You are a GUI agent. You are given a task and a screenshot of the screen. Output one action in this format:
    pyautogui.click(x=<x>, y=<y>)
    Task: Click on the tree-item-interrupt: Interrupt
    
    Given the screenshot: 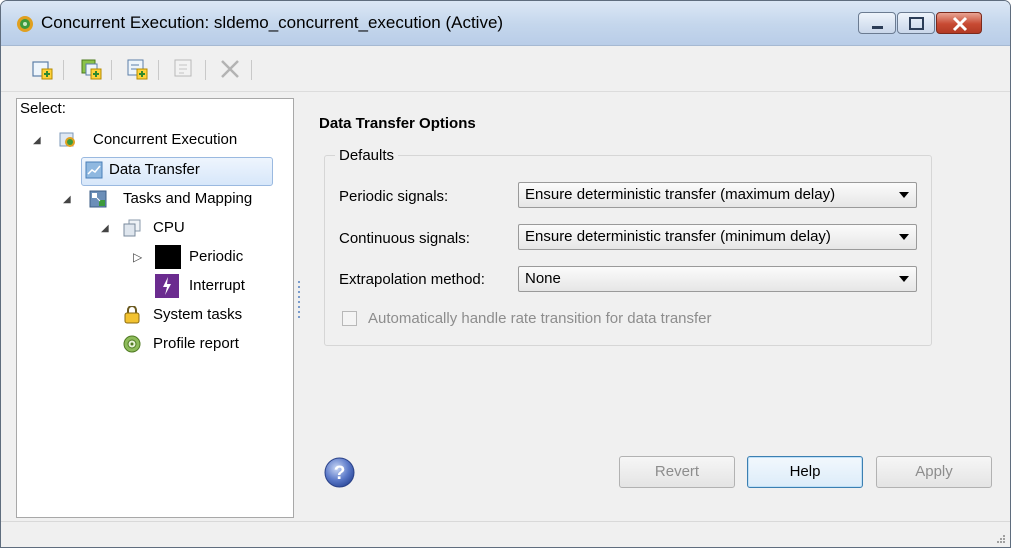 What is the action you would take?
    pyautogui.click(x=155, y=286)
    